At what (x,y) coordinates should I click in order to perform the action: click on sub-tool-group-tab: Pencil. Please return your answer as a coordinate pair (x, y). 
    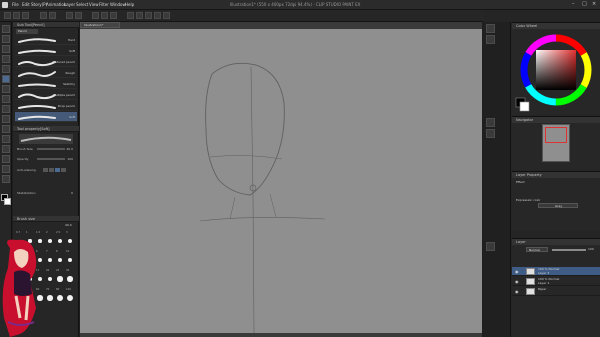
    Looking at the image, I should click on (27, 31).